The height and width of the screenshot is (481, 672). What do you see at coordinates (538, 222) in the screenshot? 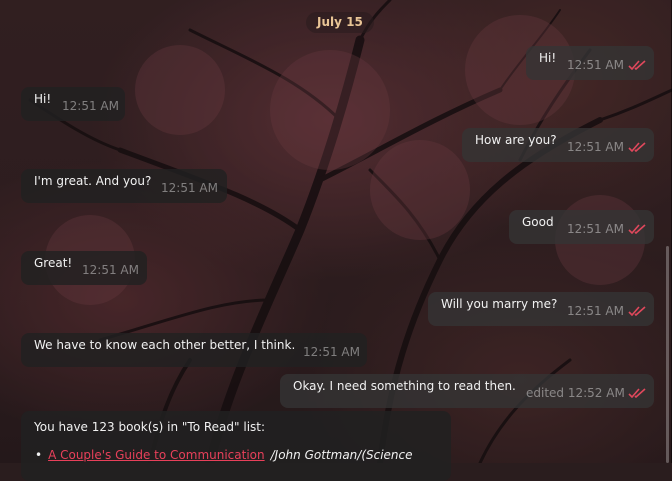
I see `message-text: Good` at bounding box center [538, 222].